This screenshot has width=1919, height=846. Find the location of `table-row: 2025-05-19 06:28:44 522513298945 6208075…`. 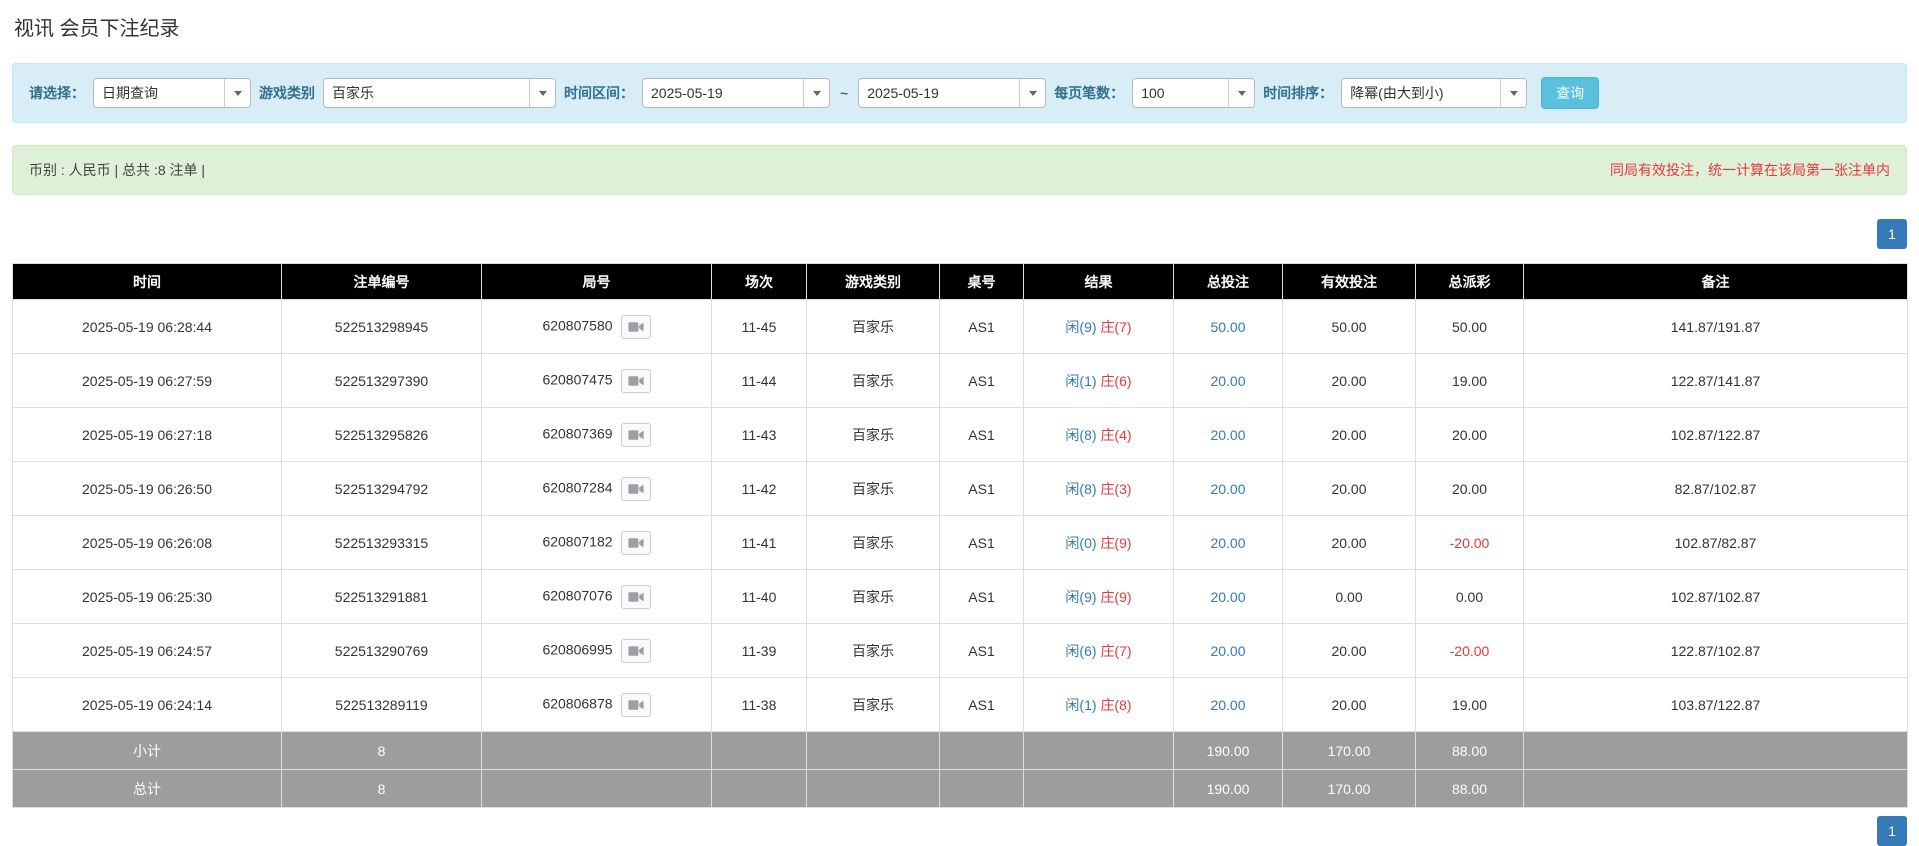

table-row: 2025-05-19 06:28:44 522513298945 6208075… is located at coordinates (960, 326).